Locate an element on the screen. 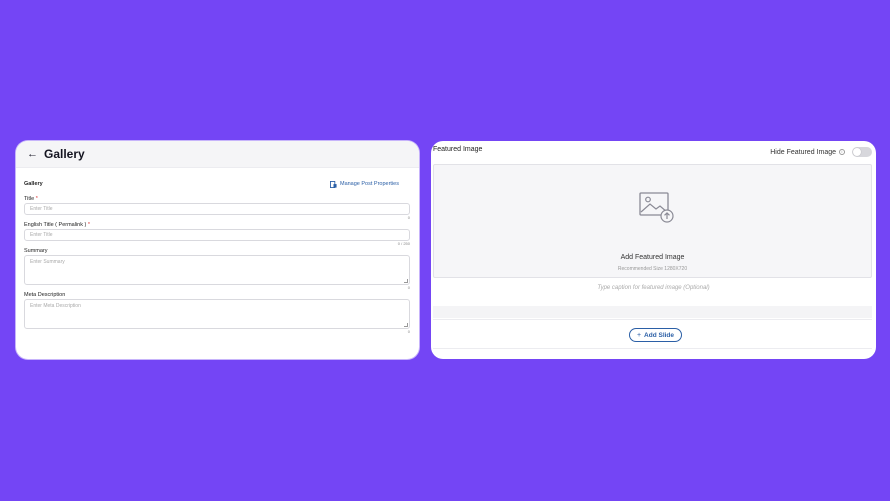 This screenshot has height=501, width=890. add-slide-button: + Add Slide is located at coordinates (655, 335).